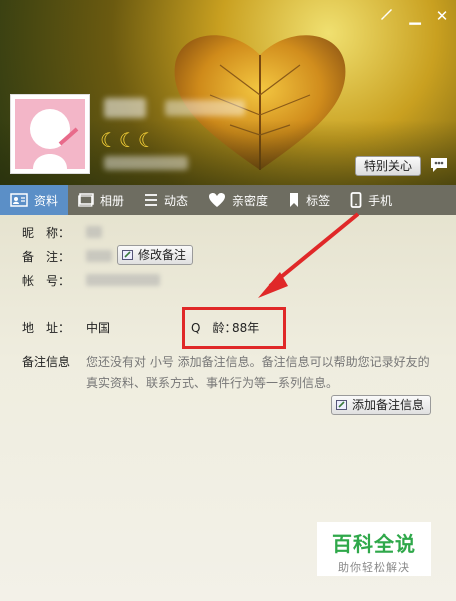 The width and height of the screenshot is (456, 601). Describe the element at coordinates (374, 567) in the screenshot. I see `watermark-subtitle: 助你轻松解决` at that location.